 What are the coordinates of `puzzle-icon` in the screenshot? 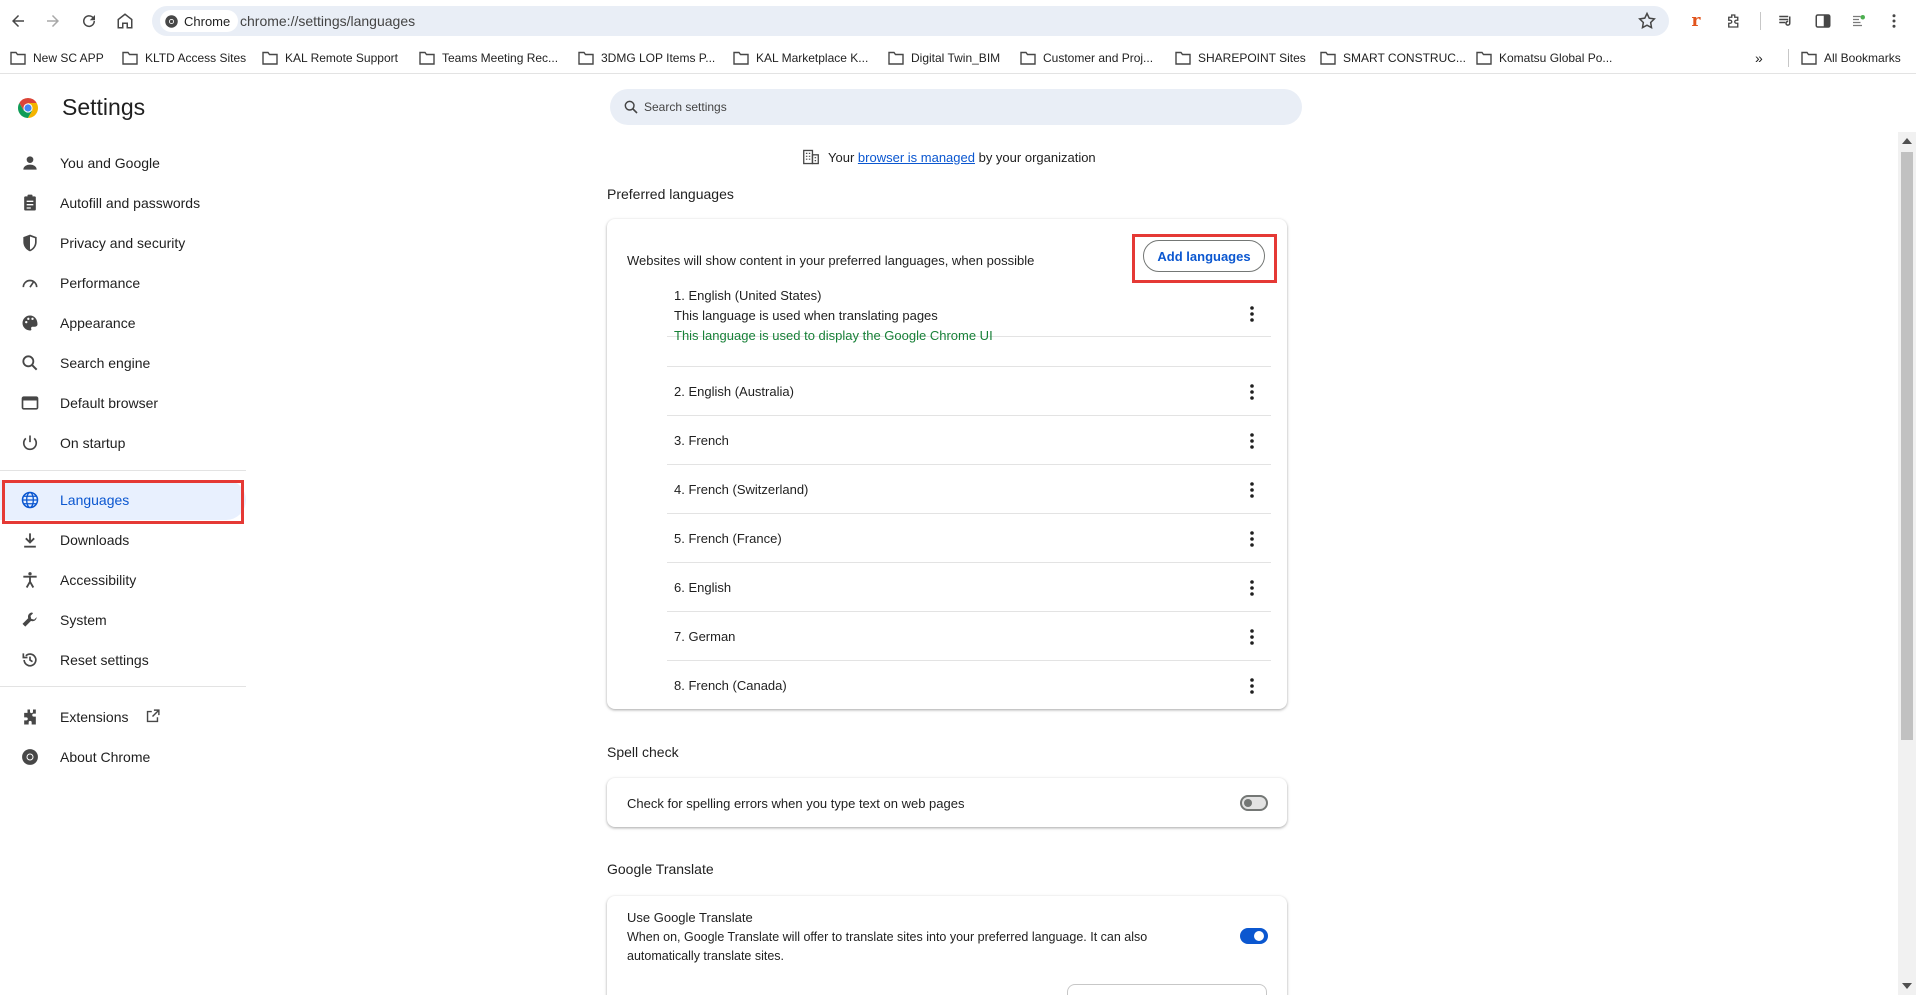 It's located at (30, 717).